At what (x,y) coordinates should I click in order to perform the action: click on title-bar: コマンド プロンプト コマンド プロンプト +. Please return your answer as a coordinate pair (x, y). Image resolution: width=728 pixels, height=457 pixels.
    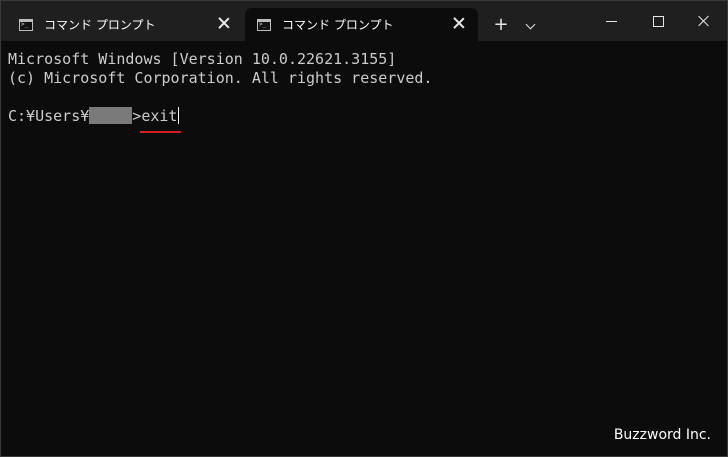
    Looking at the image, I should click on (364, 21).